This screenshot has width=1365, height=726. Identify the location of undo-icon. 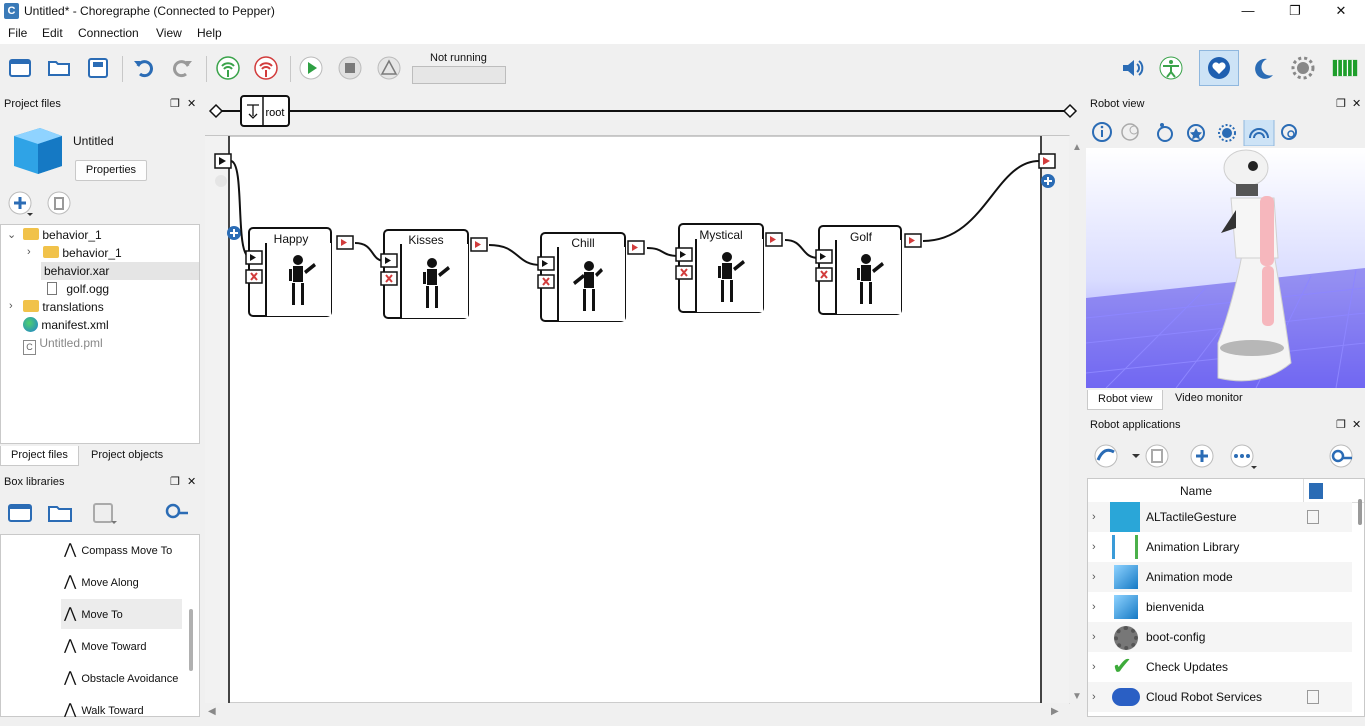
(144, 68).